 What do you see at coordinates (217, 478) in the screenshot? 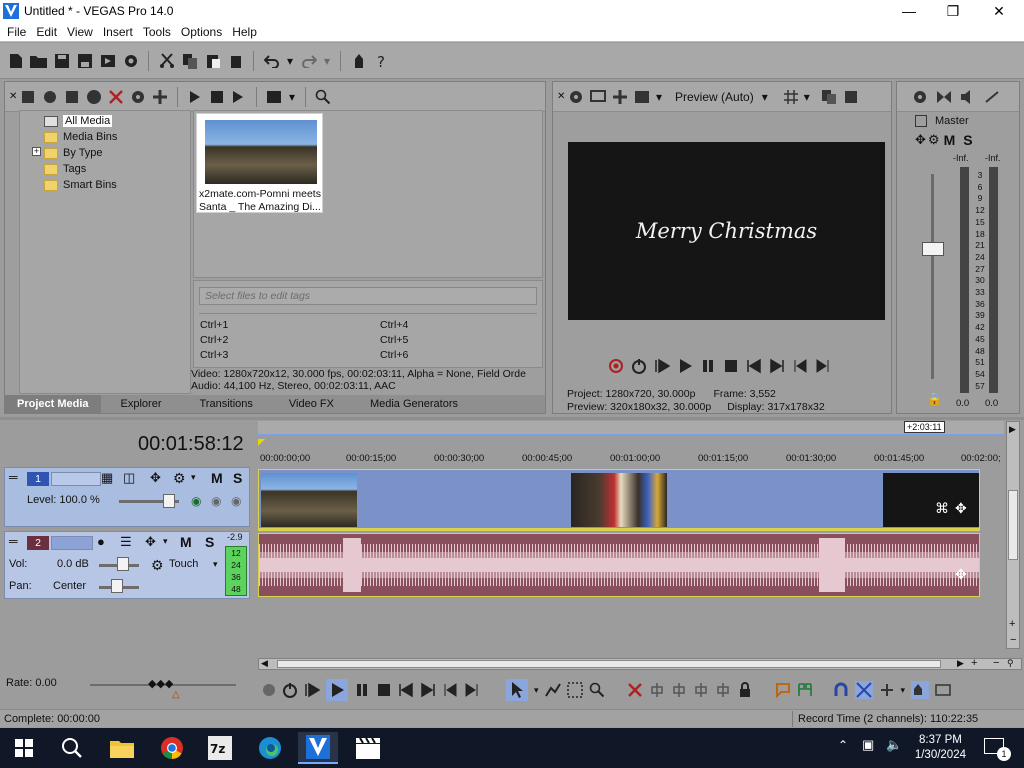
I see `track1-mute-button: M` at bounding box center [217, 478].